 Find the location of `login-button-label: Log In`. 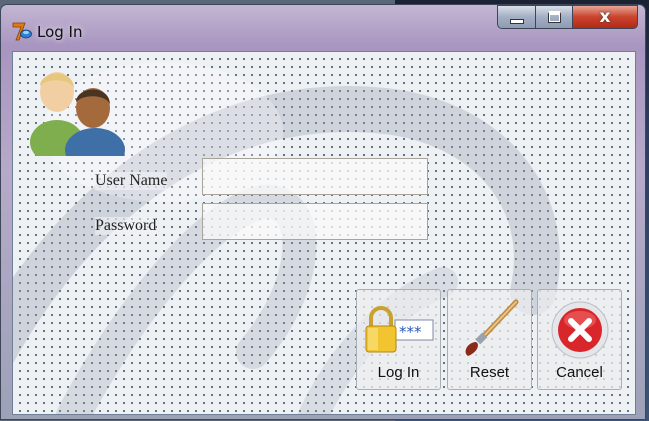

login-button-label: Log In is located at coordinates (398, 372).